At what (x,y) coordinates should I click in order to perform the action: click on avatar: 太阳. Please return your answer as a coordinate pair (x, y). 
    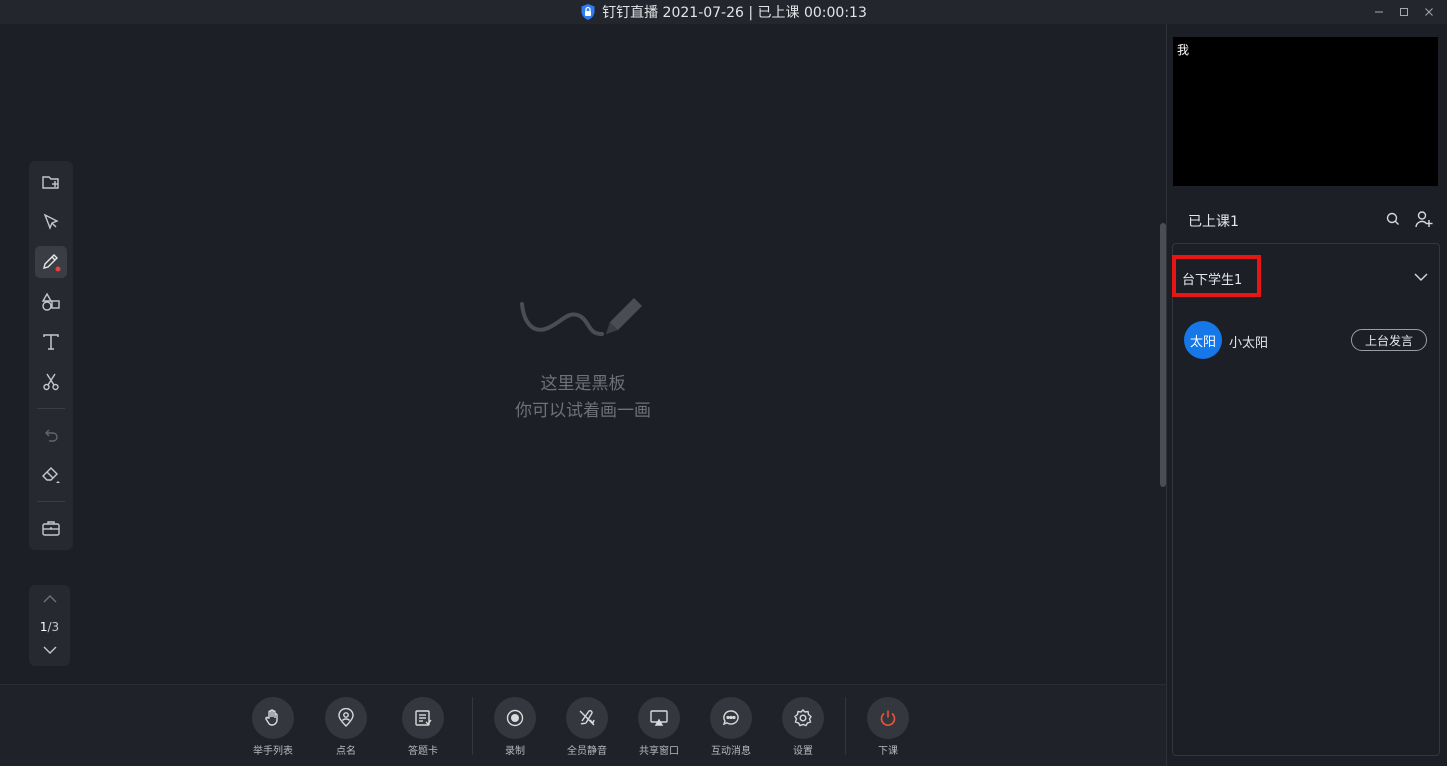
    Looking at the image, I should click on (1203, 340).